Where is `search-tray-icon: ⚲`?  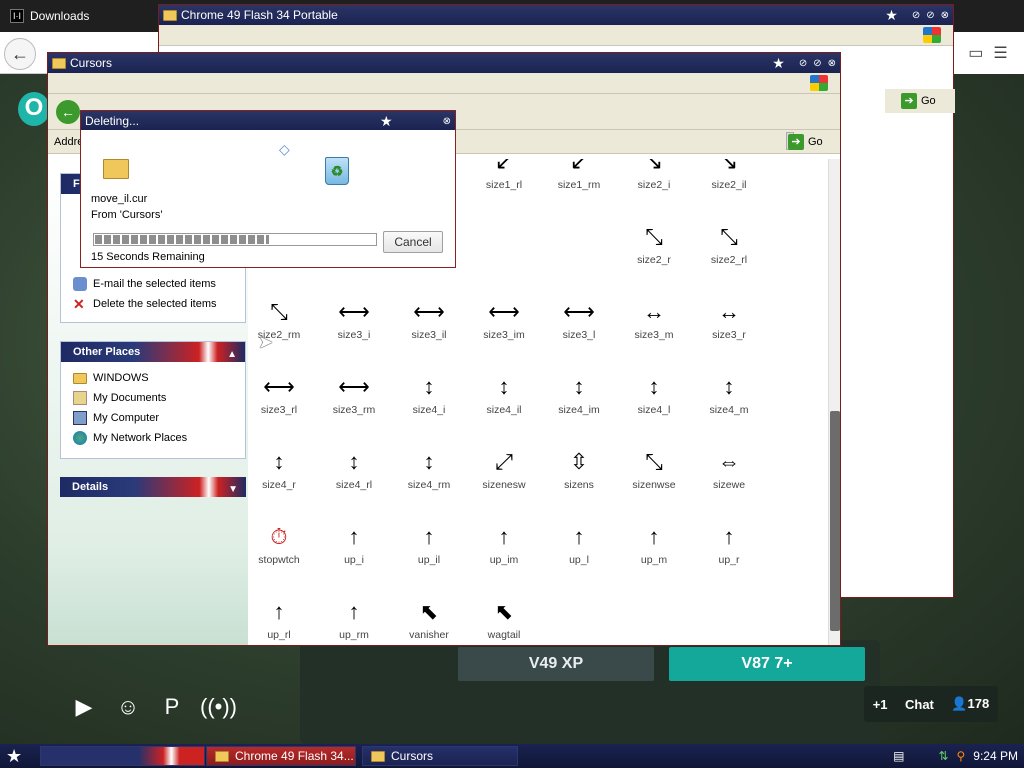 search-tray-icon: ⚲ is located at coordinates (961, 756).